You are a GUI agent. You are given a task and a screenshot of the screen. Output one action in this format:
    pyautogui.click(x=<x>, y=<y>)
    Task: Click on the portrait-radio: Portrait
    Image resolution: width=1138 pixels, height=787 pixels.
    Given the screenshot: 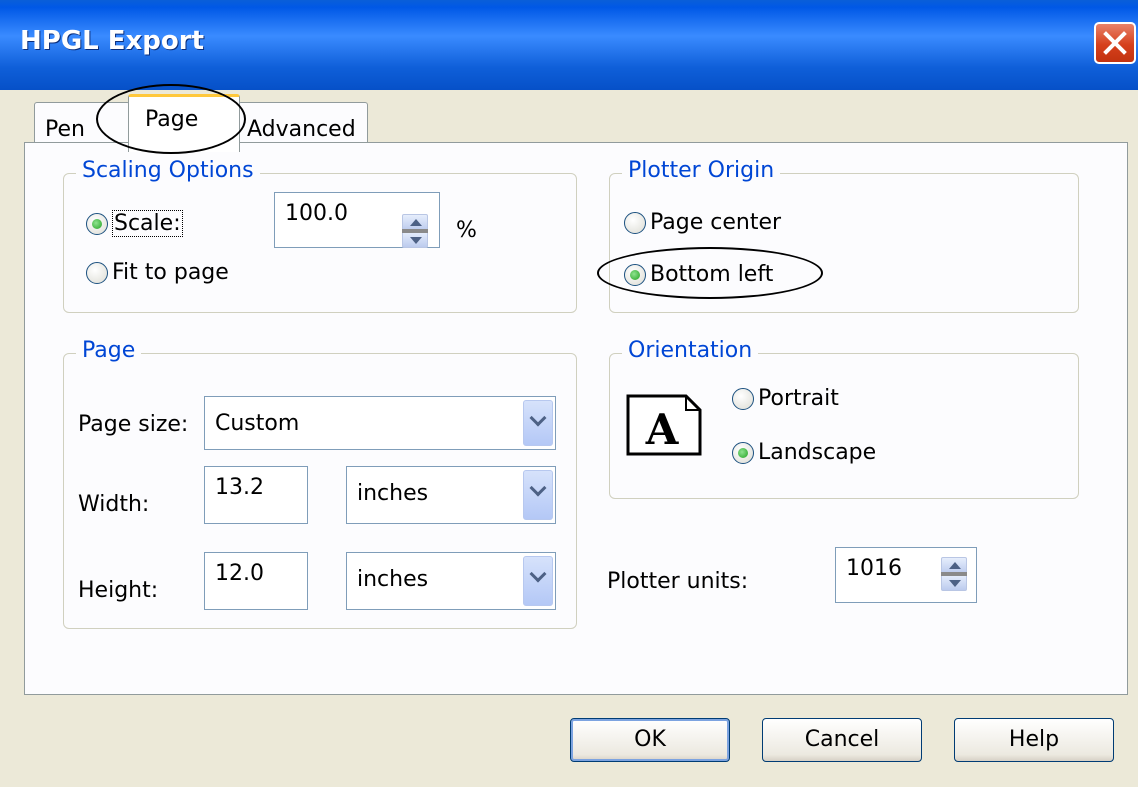 What is the action you would take?
    pyautogui.click(x=785, y=398)
    